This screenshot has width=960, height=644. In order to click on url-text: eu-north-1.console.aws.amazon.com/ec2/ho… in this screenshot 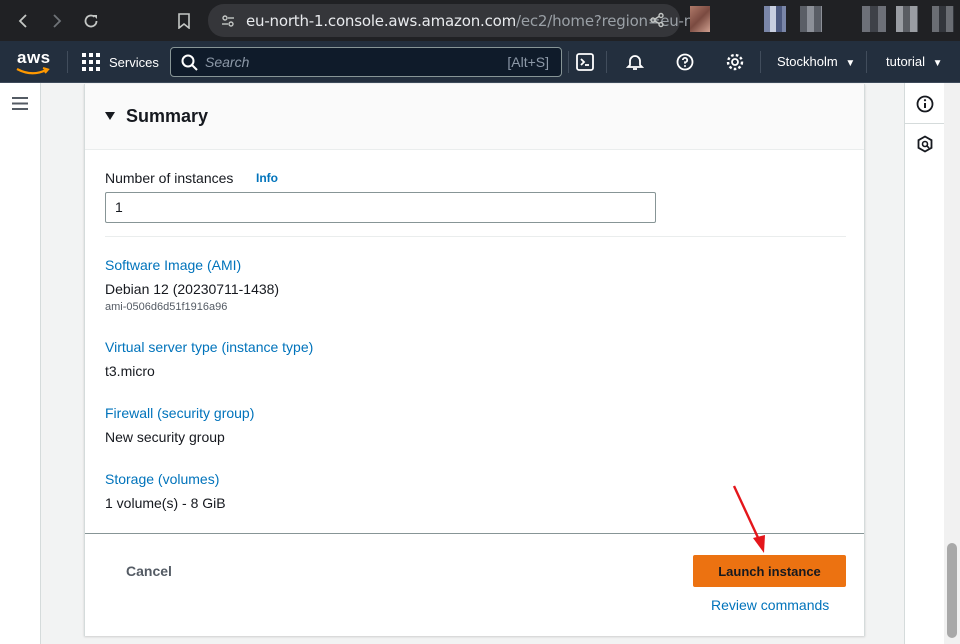, I will do `click(476, 21)`.